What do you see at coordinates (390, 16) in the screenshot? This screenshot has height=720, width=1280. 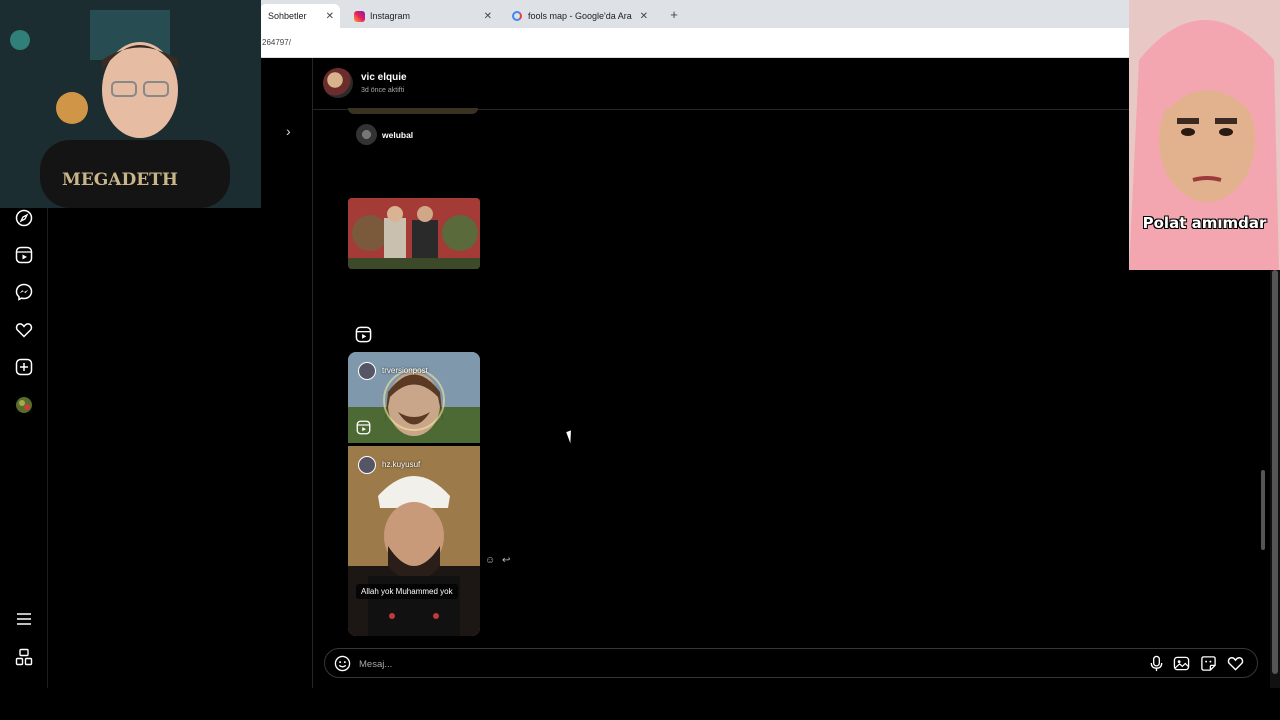 I see `tab-label: Instagram` at bounding box center [390, 16].